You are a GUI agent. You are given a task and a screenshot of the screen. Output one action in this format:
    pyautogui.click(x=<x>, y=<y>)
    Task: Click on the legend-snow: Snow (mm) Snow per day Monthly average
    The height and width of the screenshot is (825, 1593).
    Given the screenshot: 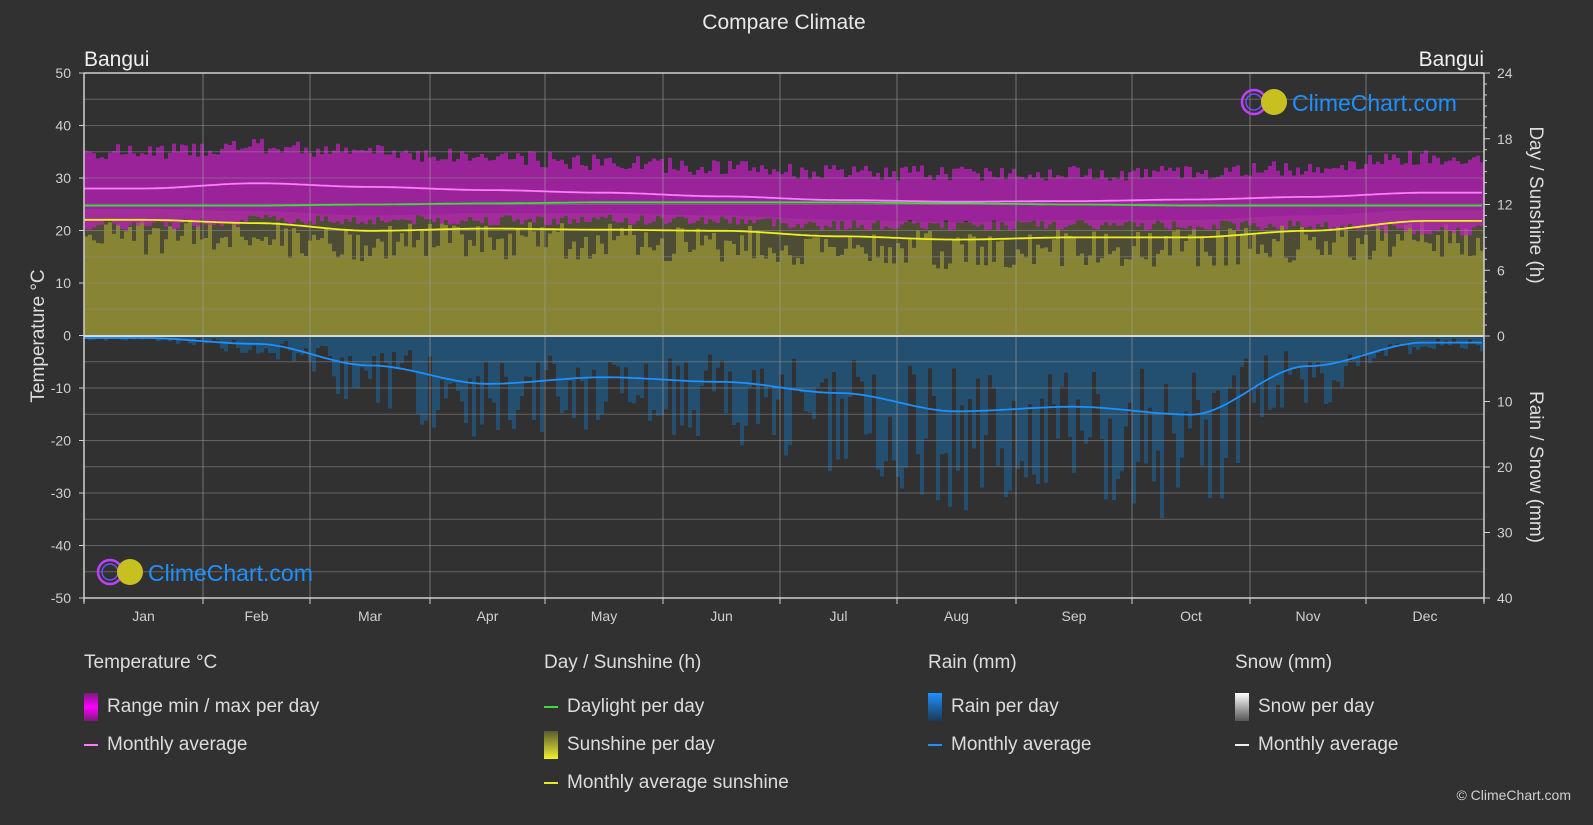 What is the action you would take?
    pyautogui.click(x=1316, y=708)
    